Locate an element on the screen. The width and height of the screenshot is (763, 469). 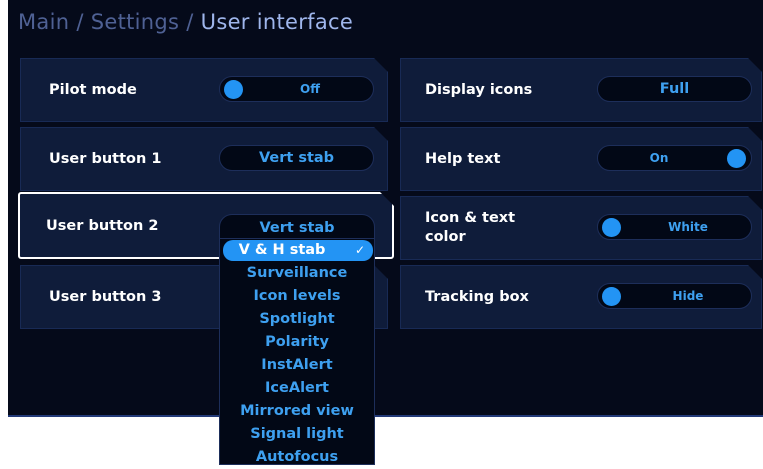
dropdown-option-icon-levels: Icon levels is located at coordinates (297, 296).